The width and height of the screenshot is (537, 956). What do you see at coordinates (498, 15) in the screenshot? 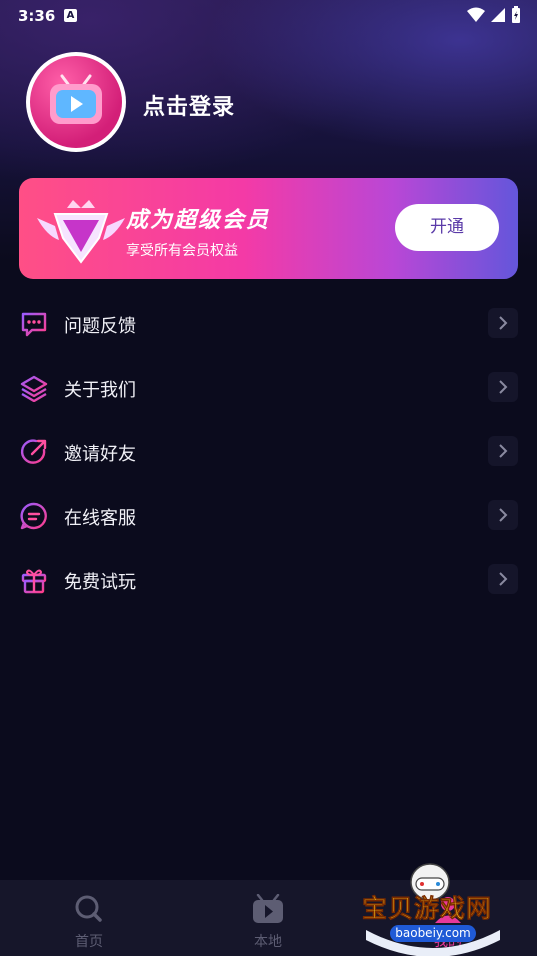
I see `signal-icon` at bounding box center [498, 15].